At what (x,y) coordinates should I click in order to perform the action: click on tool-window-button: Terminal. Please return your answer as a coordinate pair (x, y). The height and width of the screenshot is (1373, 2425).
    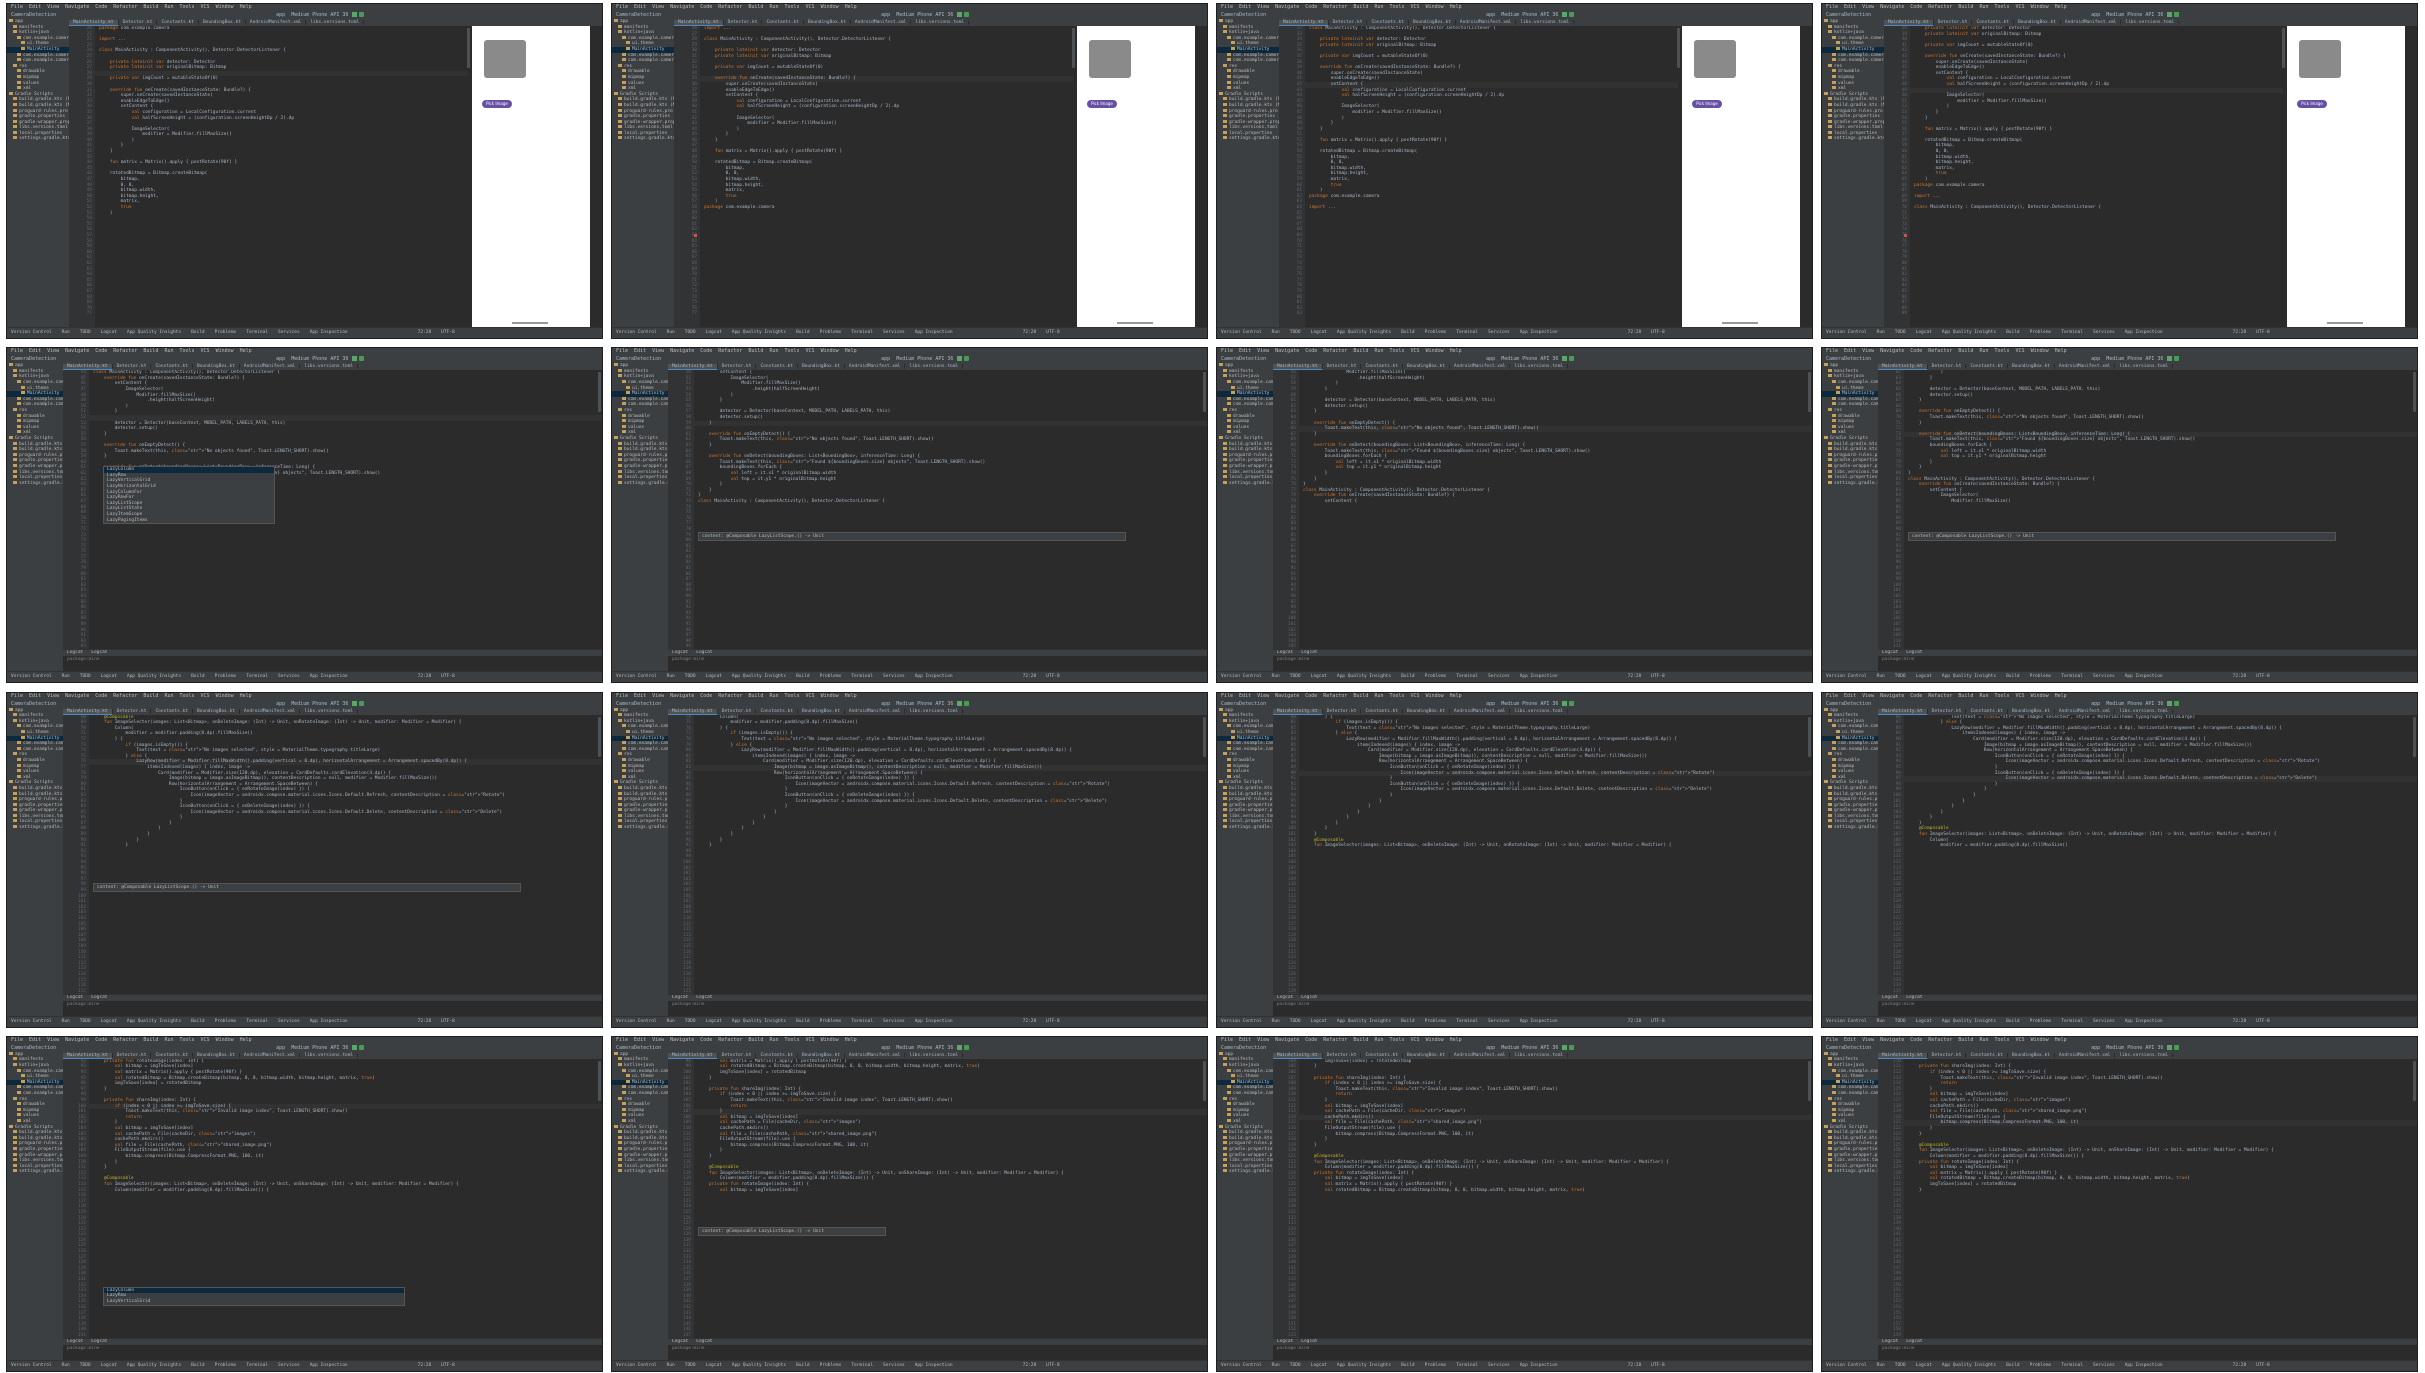
    Looking at the image, I should click on (257, 676).